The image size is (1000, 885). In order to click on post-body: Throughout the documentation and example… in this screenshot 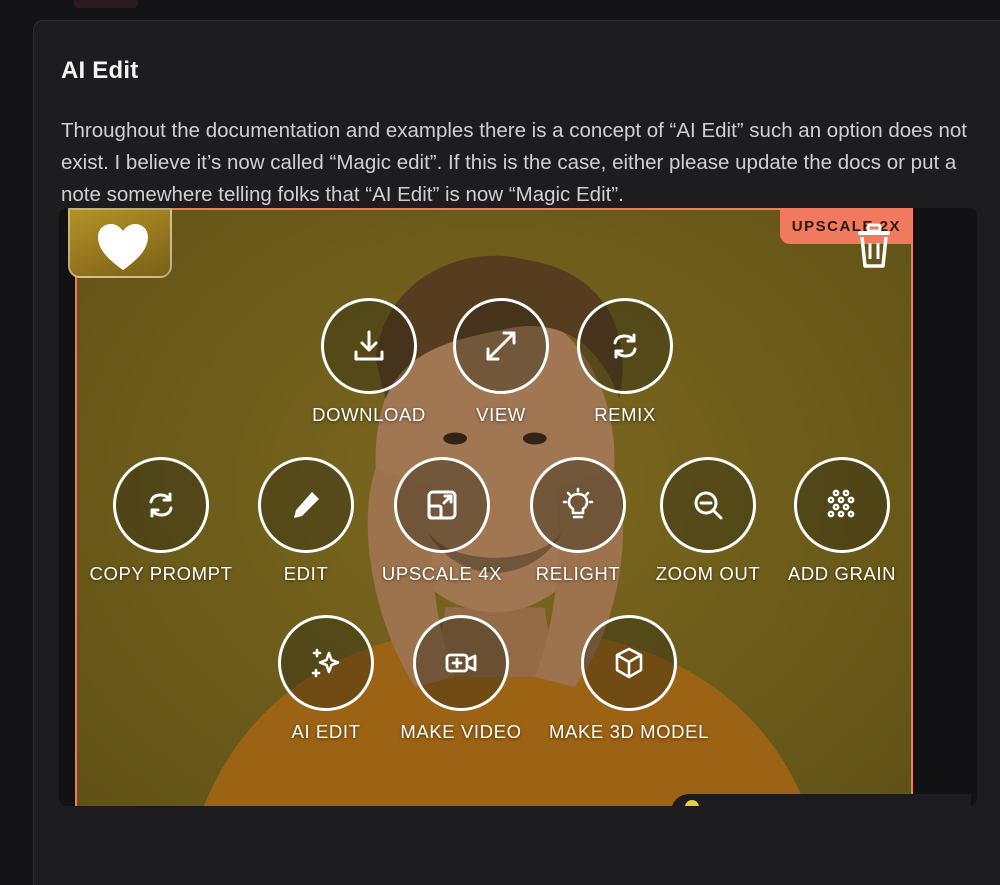, I will do `click(526, 163)`.